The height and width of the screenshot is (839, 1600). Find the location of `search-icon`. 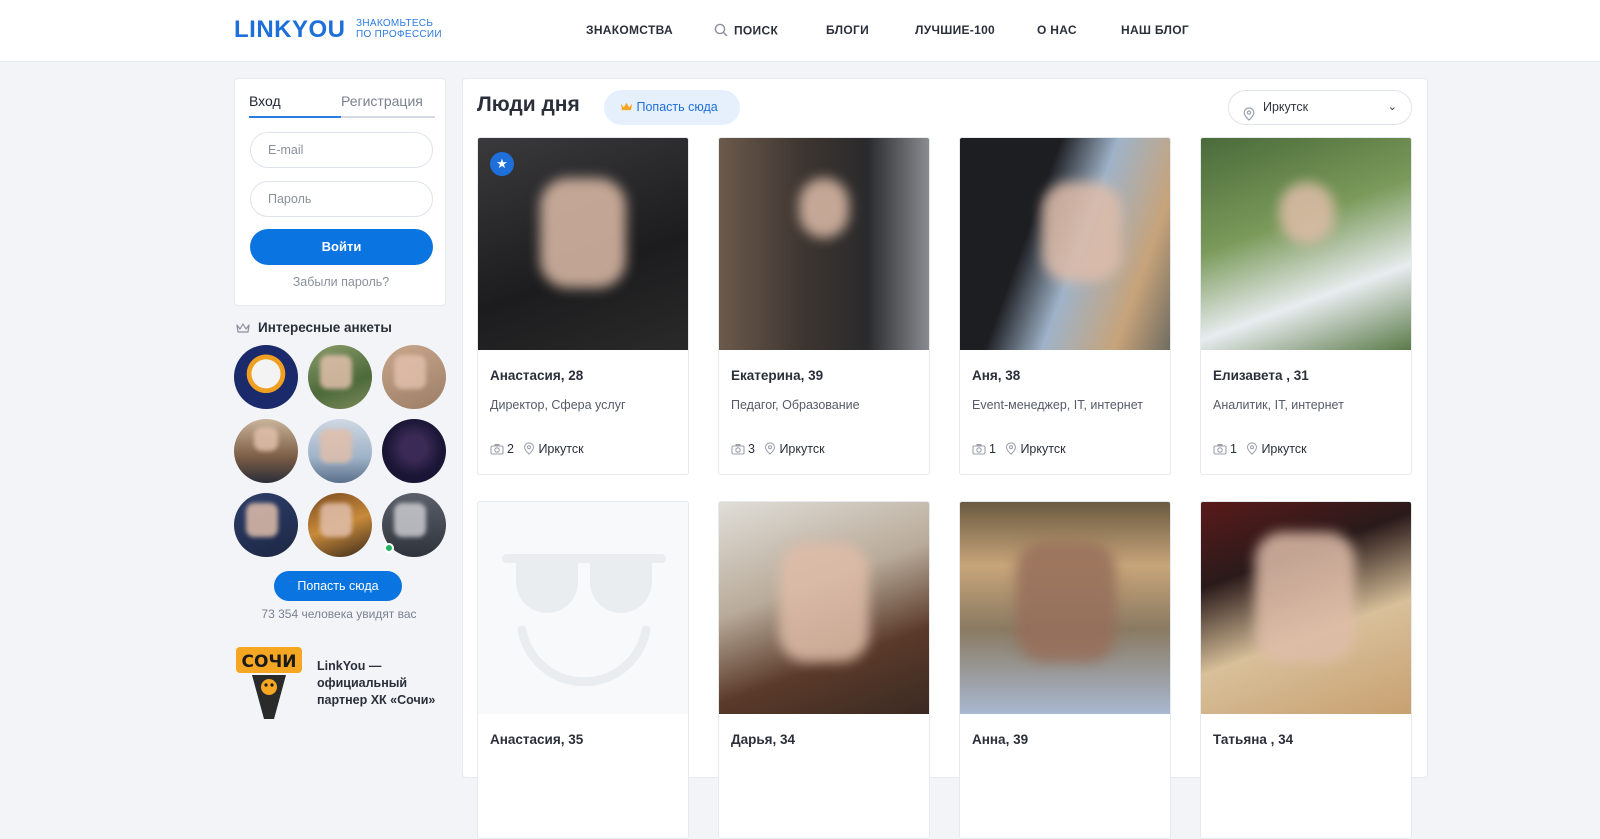

search-icon is located at coordinates (721, 31).